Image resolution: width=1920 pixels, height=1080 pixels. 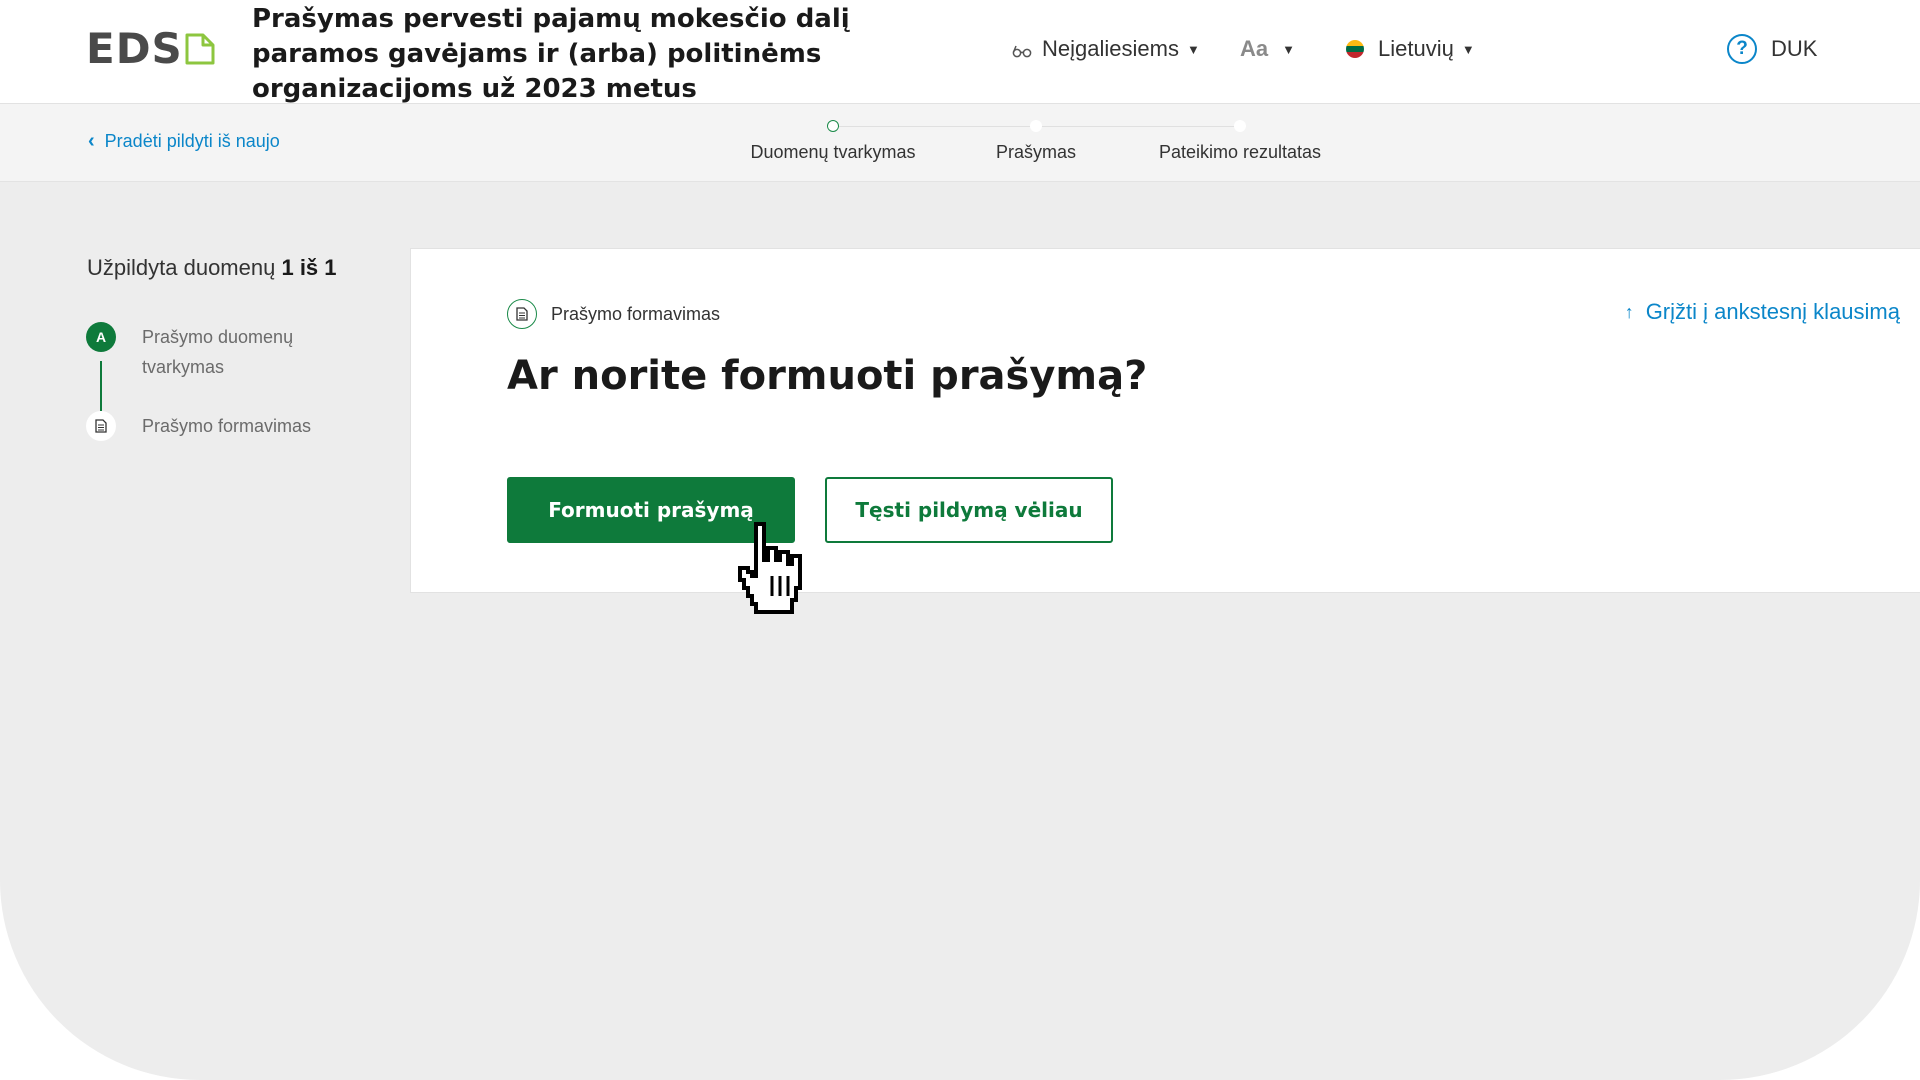 I want to click on accessibility-menu: Neįgaliesiems ▼, so click(x=1106, y=49).